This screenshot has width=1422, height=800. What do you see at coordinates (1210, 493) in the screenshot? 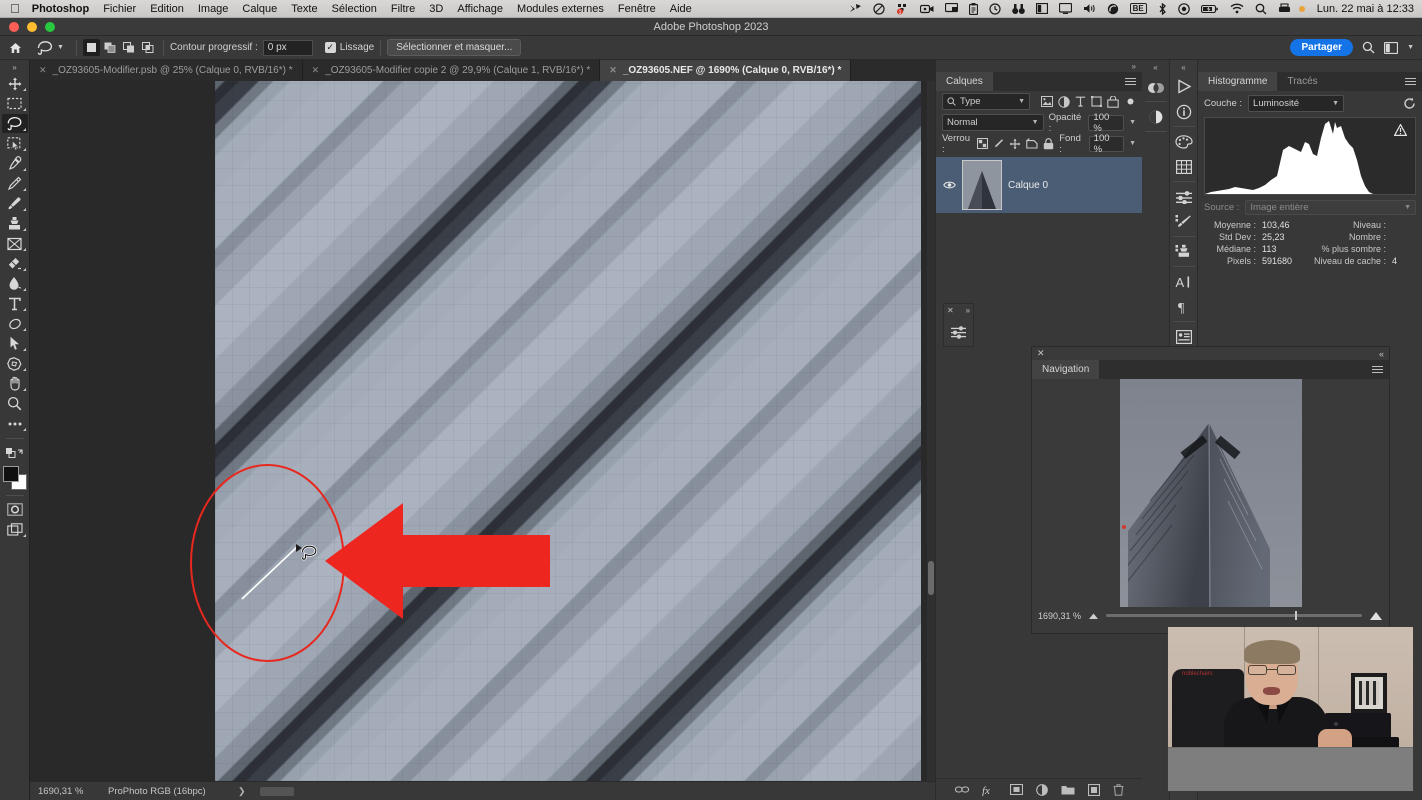
I see `building-corner-photo-thumbnail` at bounding box center [1210, 493].